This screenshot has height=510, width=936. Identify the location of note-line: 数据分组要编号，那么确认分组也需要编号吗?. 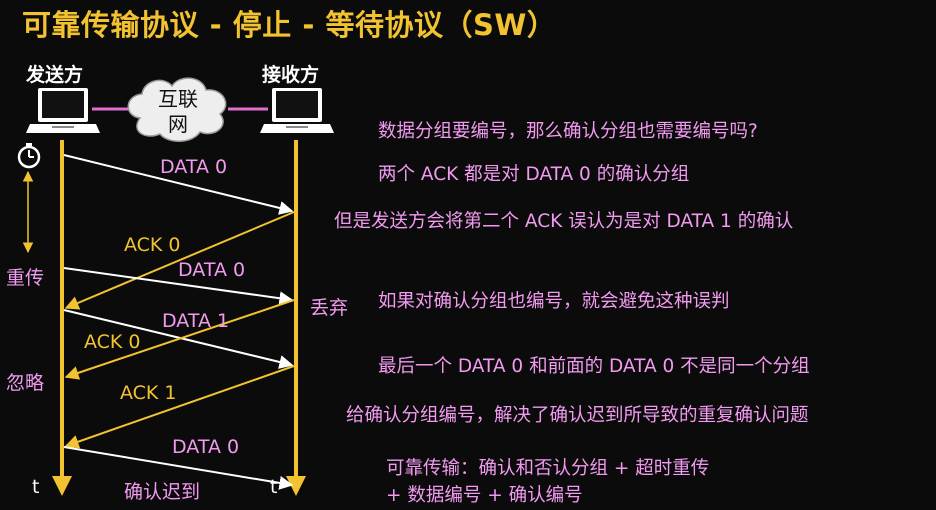
(568, 131).